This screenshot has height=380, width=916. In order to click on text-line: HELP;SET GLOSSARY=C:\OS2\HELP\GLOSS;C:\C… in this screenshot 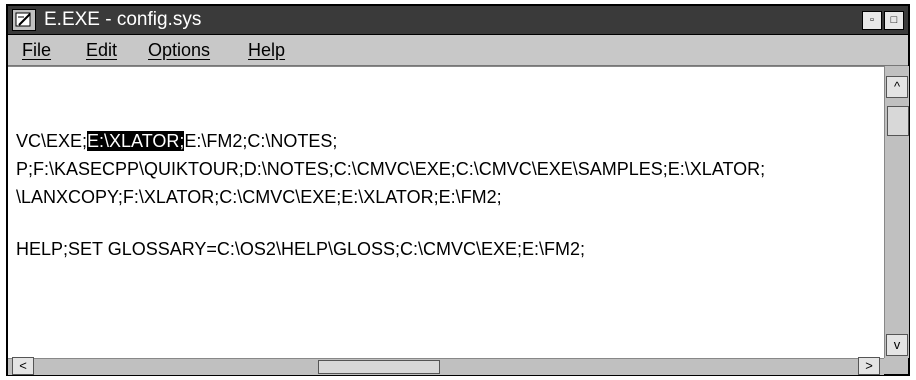, I will do `click(300, 249)`.